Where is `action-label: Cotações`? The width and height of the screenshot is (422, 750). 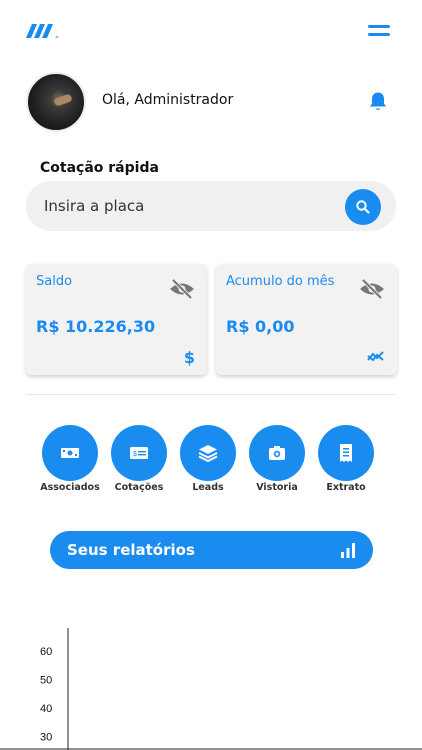
action-label: Cotações is located at coordinates (139, 487).